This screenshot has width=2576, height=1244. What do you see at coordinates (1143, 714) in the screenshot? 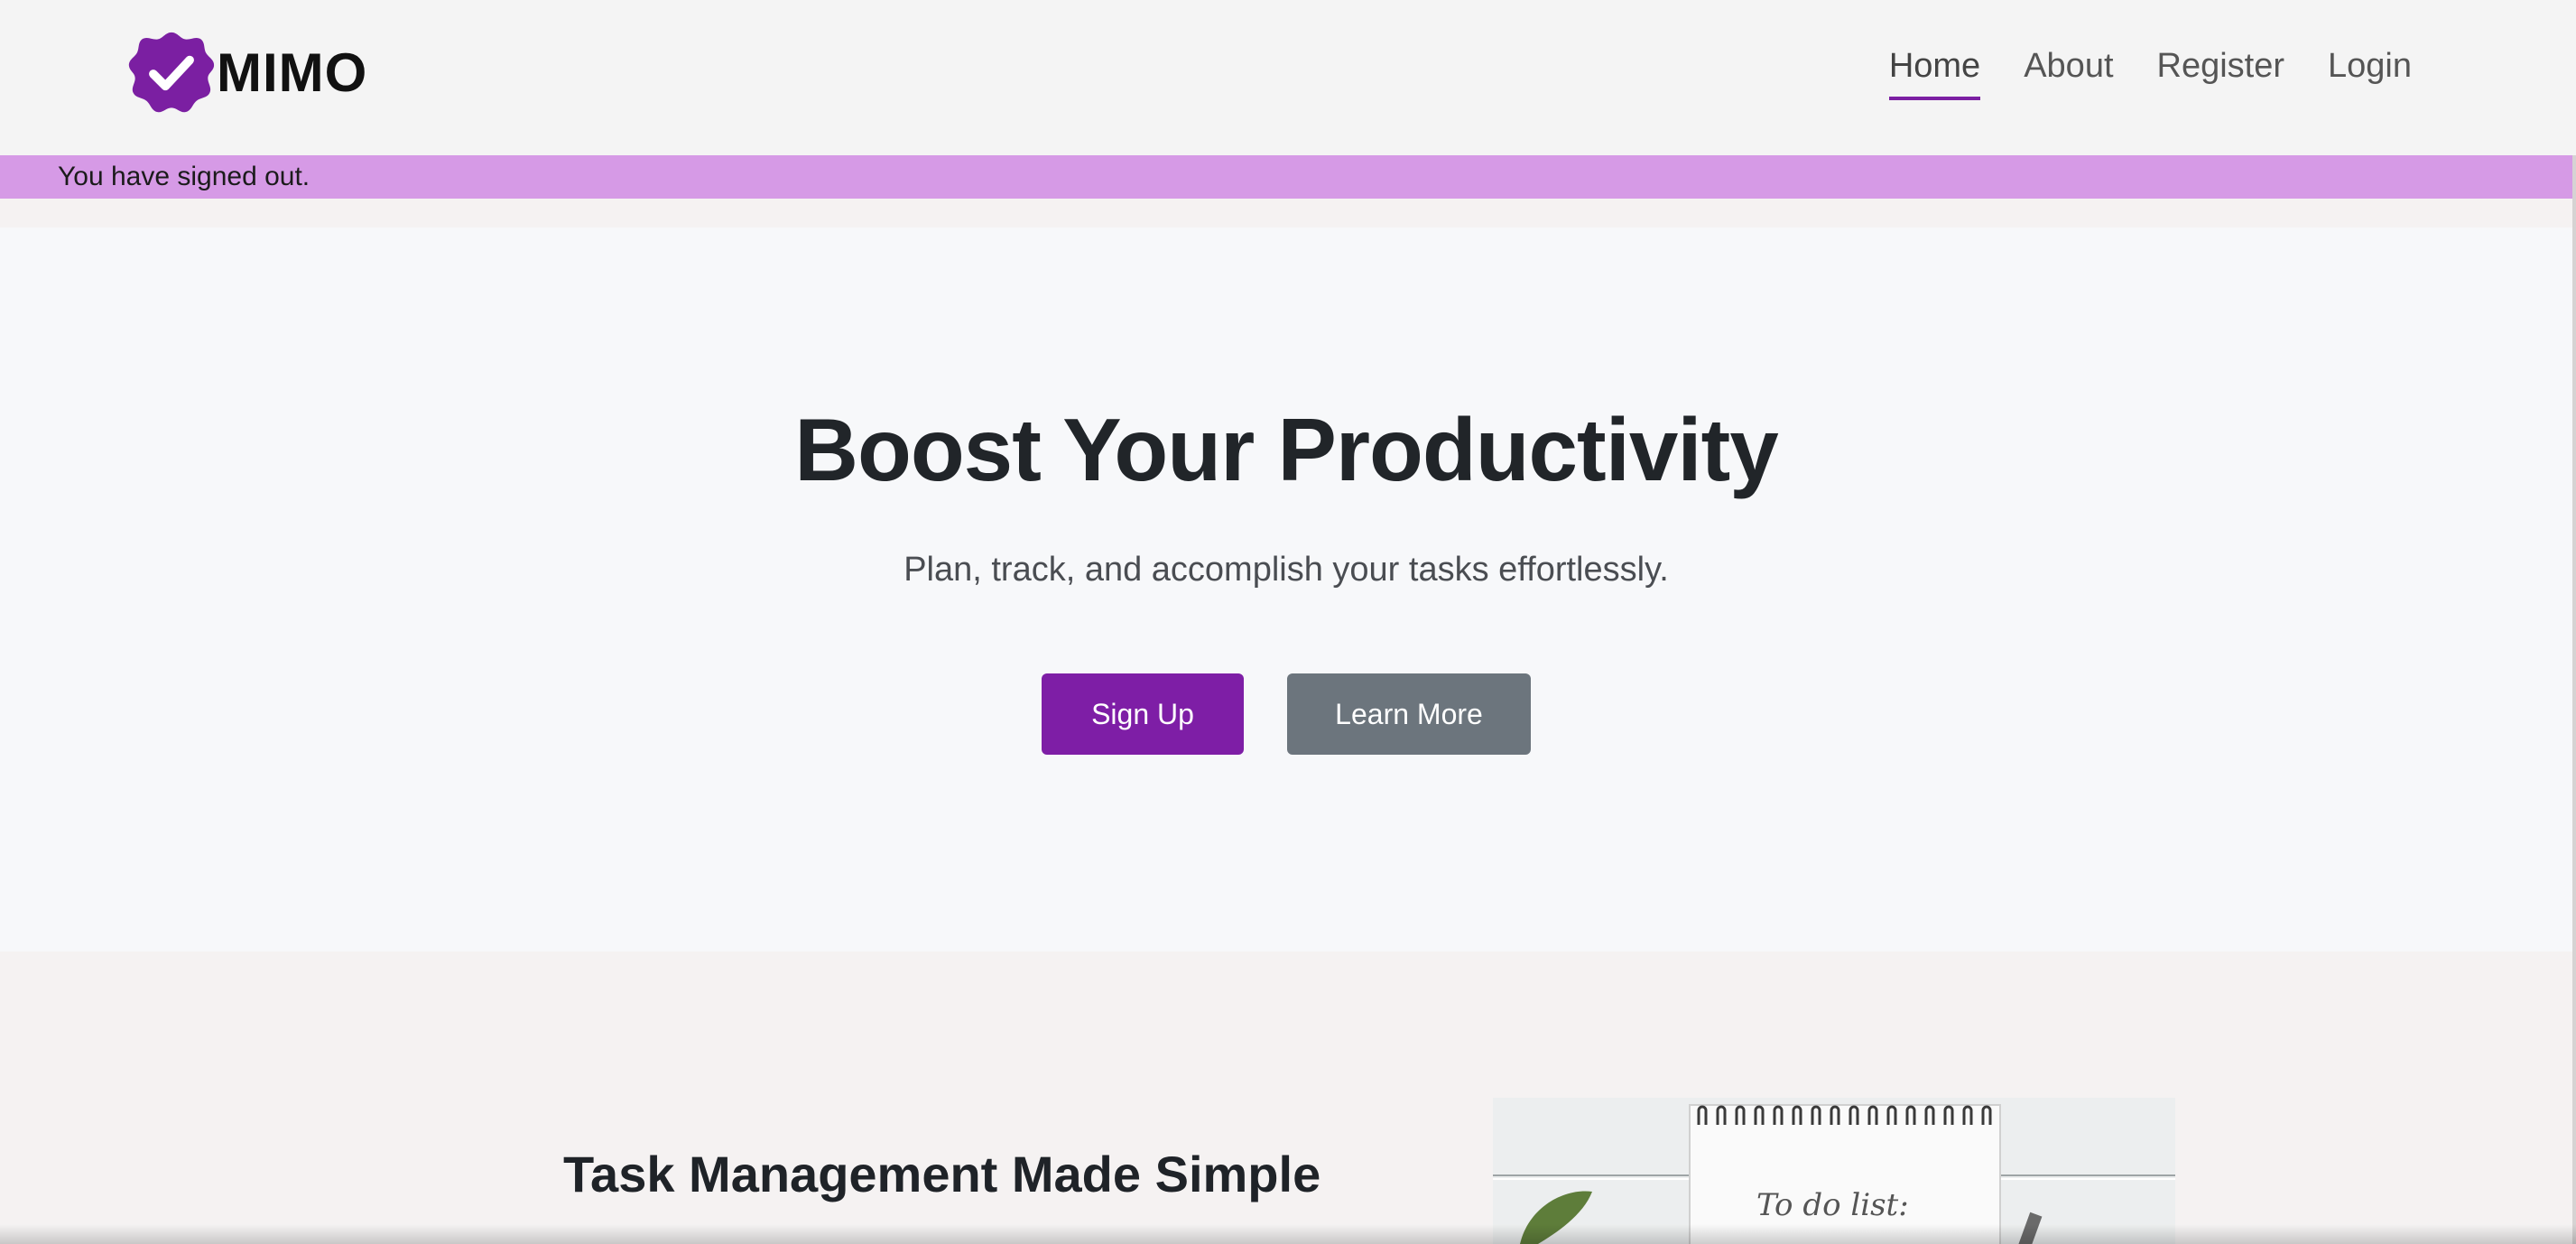
I see `sign-up-button: Sign Up` at bounding box center [1143, 714].